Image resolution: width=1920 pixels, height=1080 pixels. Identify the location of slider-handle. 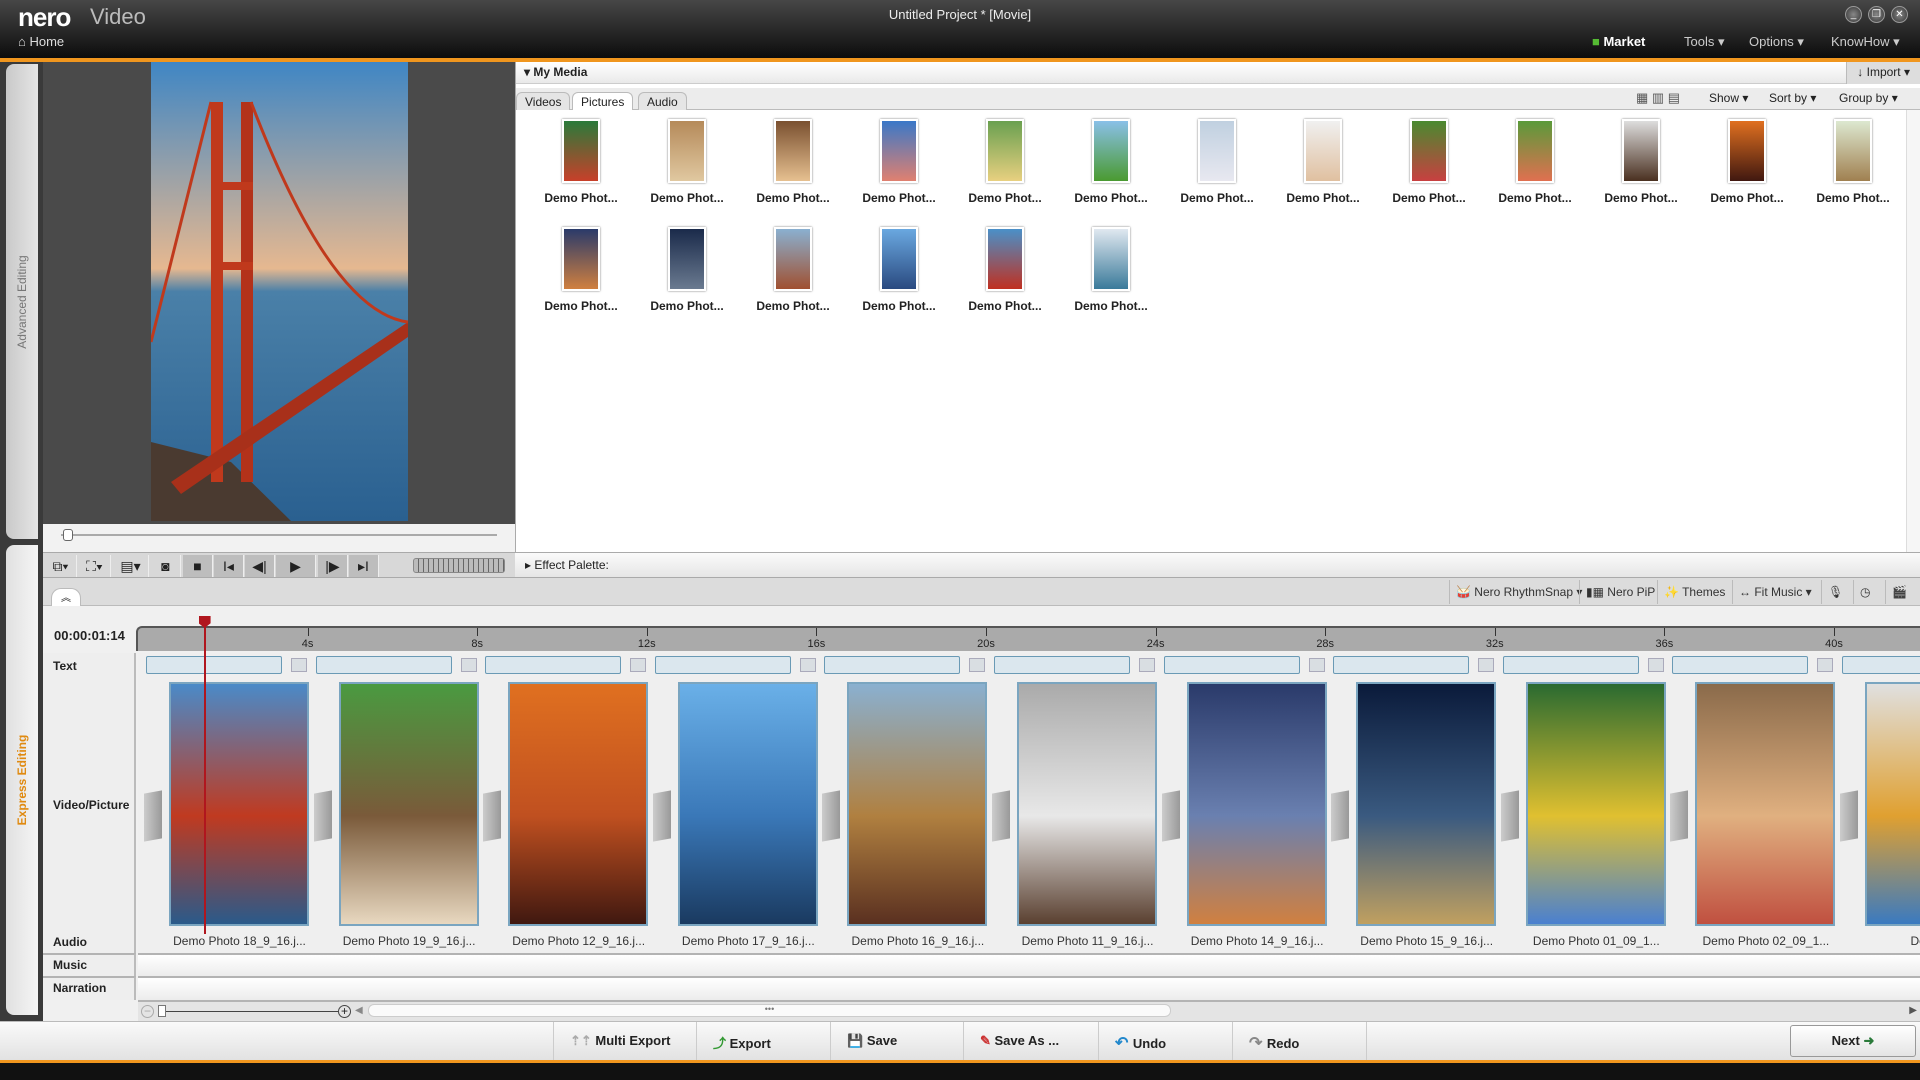
(68, 535).